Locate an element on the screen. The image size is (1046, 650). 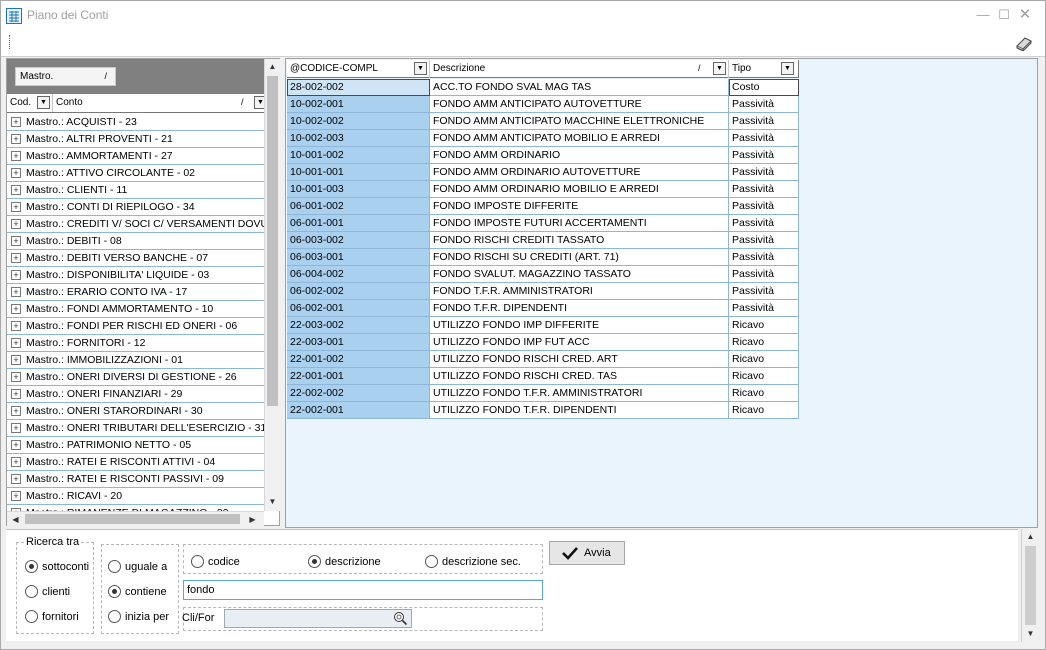
cell-codice: 06-003-001 is located at coordinates (358, 257).